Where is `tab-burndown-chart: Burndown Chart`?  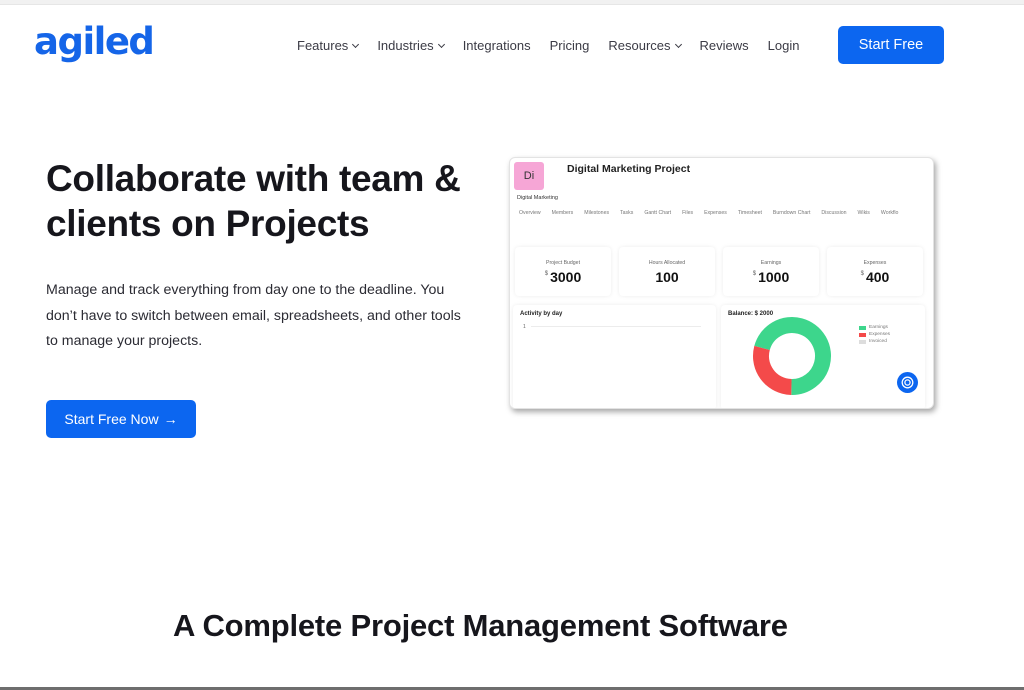
tab-burndown-chart: Burndown Chart is located at coordinates (792, 213).